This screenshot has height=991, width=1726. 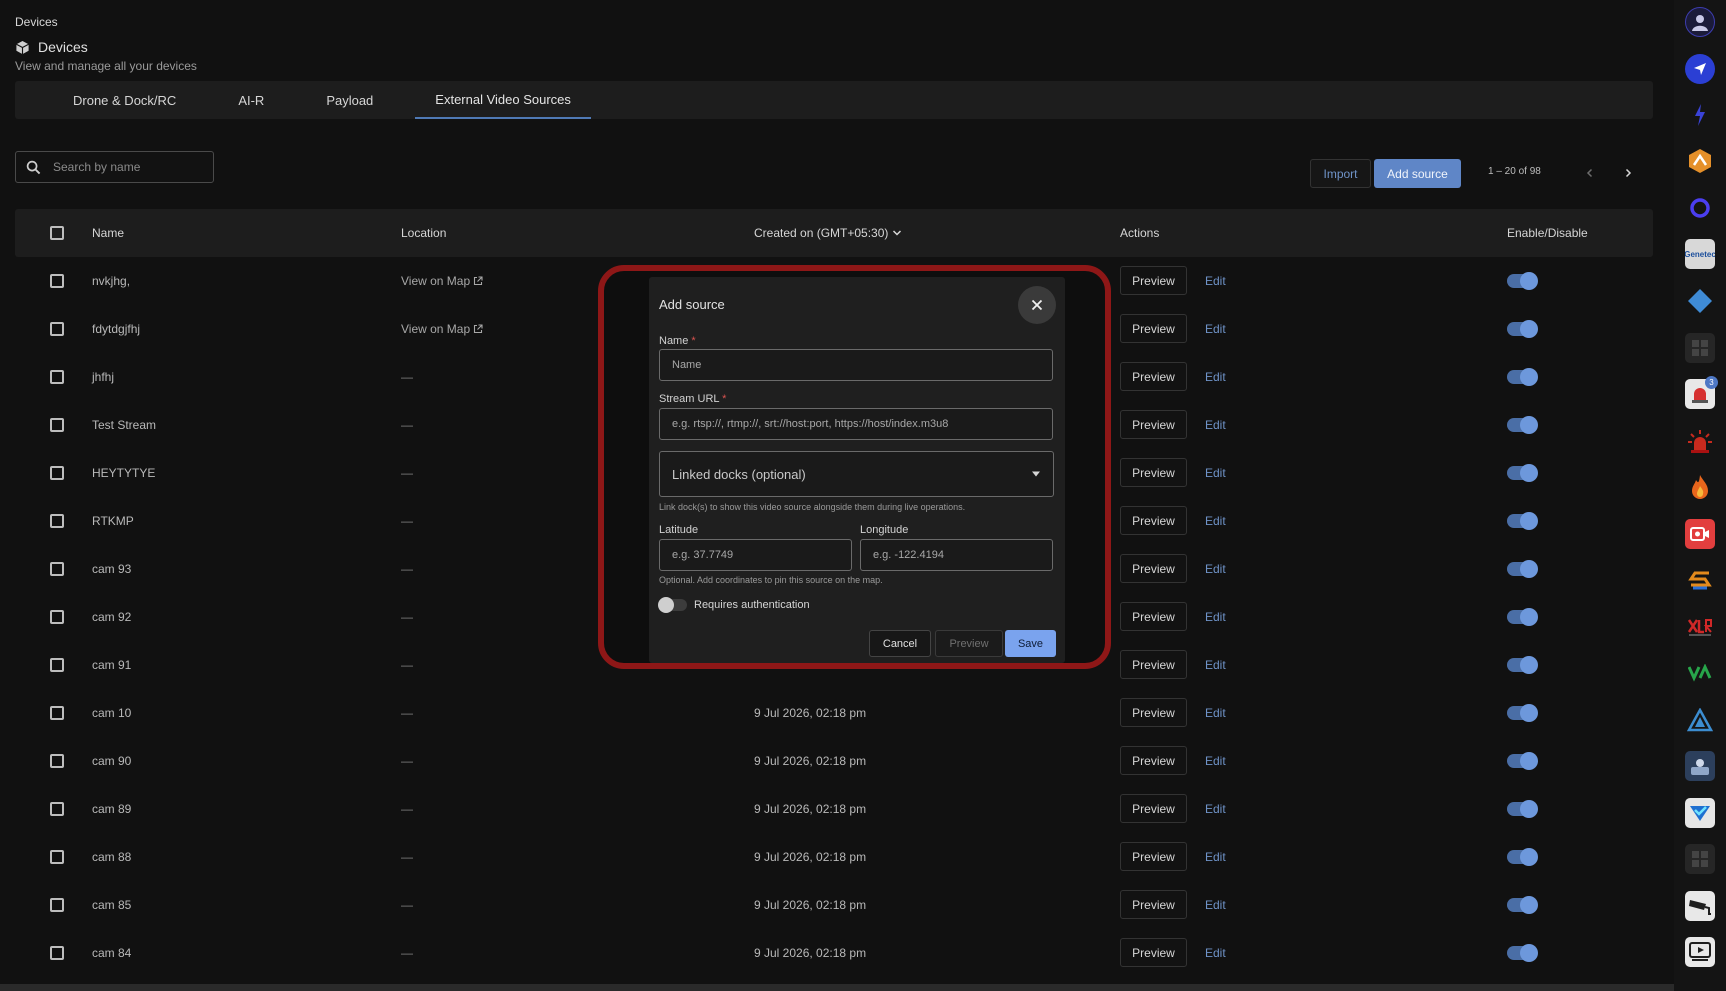 What do you see at coordinates (1628, 173) in the screenshot?
I see `next-page-button` at bounding box center [1628, 173].